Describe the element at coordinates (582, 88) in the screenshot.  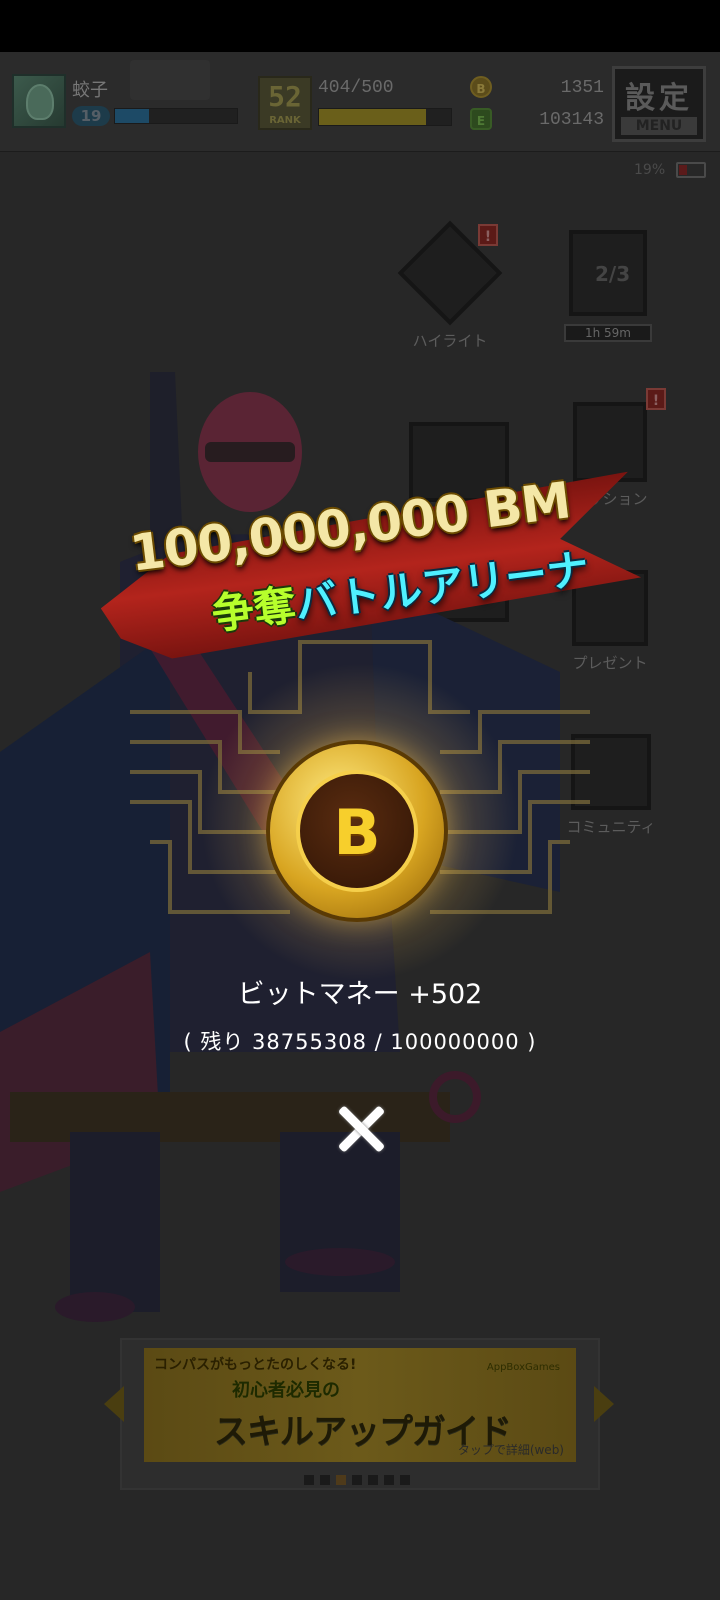
I see `bitmoney-value: 1351` at that location.